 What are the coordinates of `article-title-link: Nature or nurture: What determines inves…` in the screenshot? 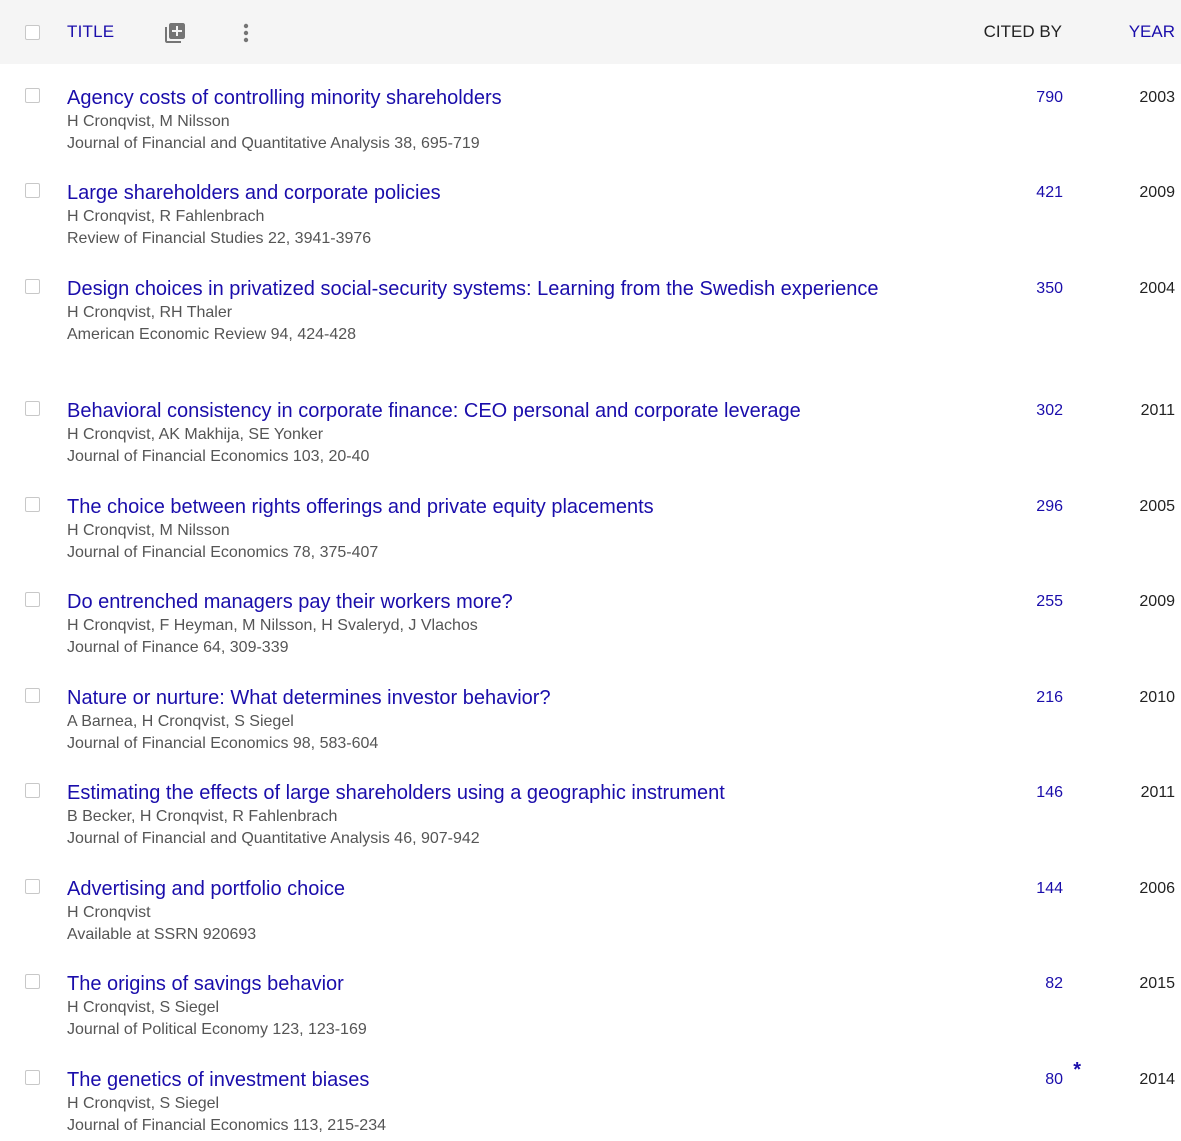 It's located at (487, 698).